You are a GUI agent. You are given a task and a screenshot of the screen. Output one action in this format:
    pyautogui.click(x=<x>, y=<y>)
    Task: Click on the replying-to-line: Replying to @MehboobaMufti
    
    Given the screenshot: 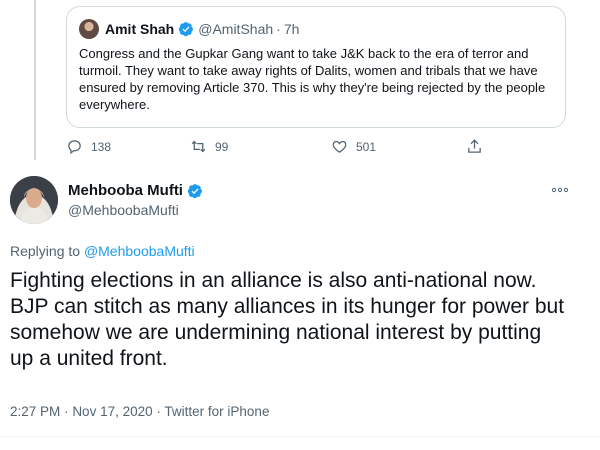 What is the action you would take?
    pyautogui.click(x=102, y=251)
    